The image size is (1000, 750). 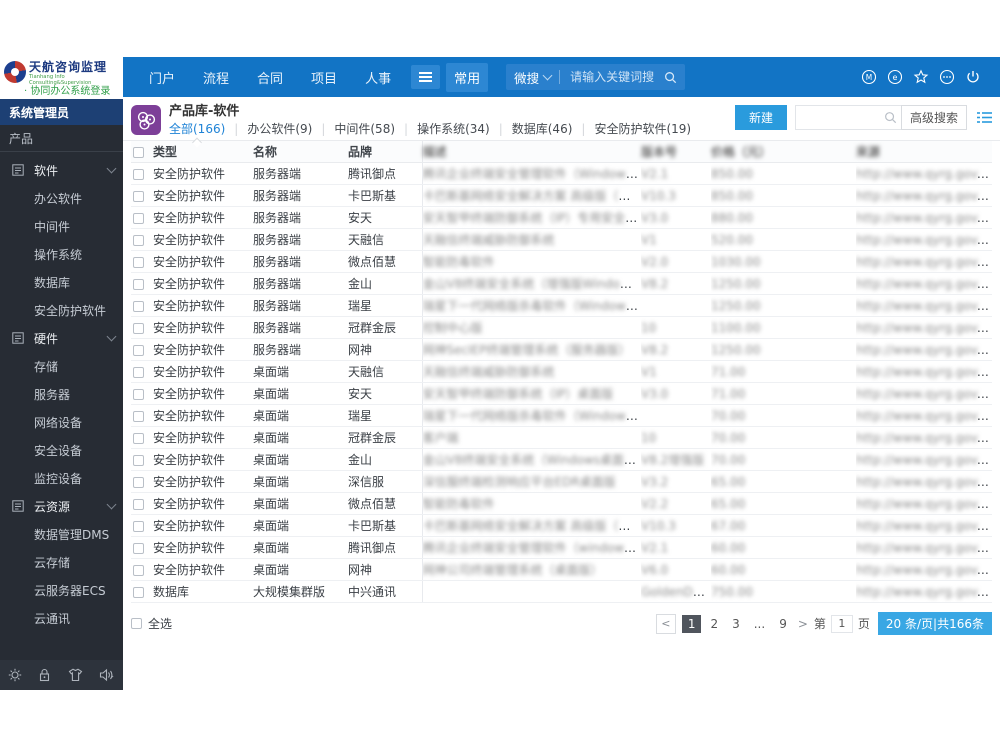 What do you see at coordinates (803, 624) in the screenshot?
I see `next-page-button: >` at bounding box center [803, 624].